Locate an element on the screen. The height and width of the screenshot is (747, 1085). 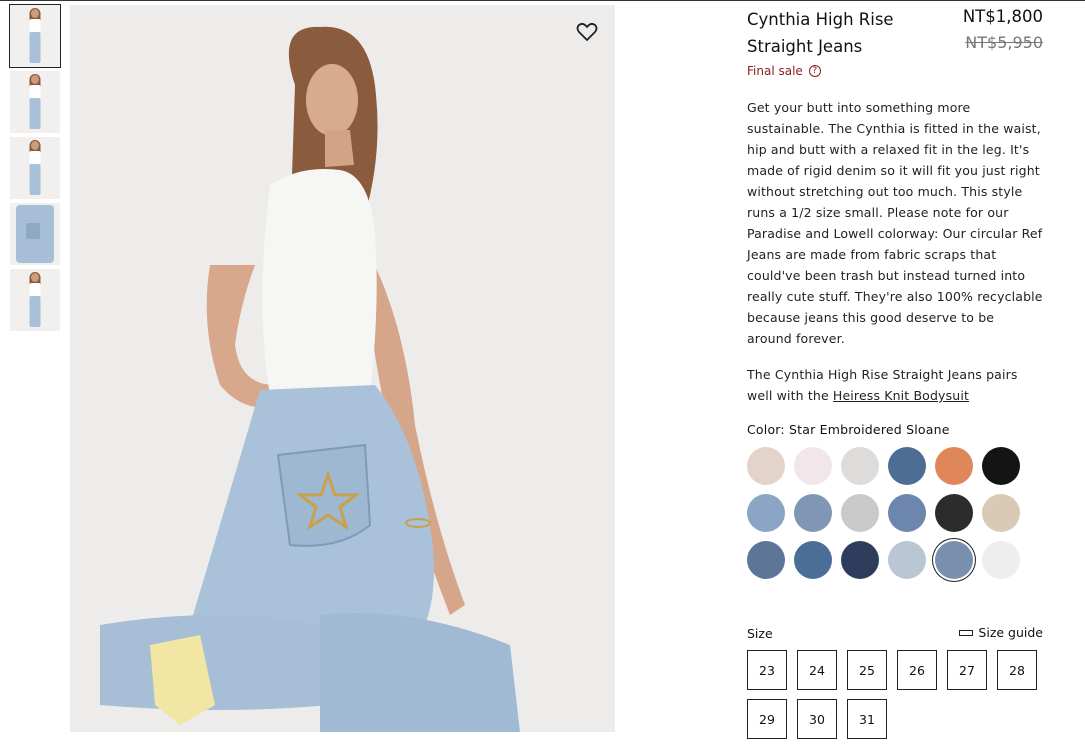
size-option-27: 27 is located at coordinates (967, 670).